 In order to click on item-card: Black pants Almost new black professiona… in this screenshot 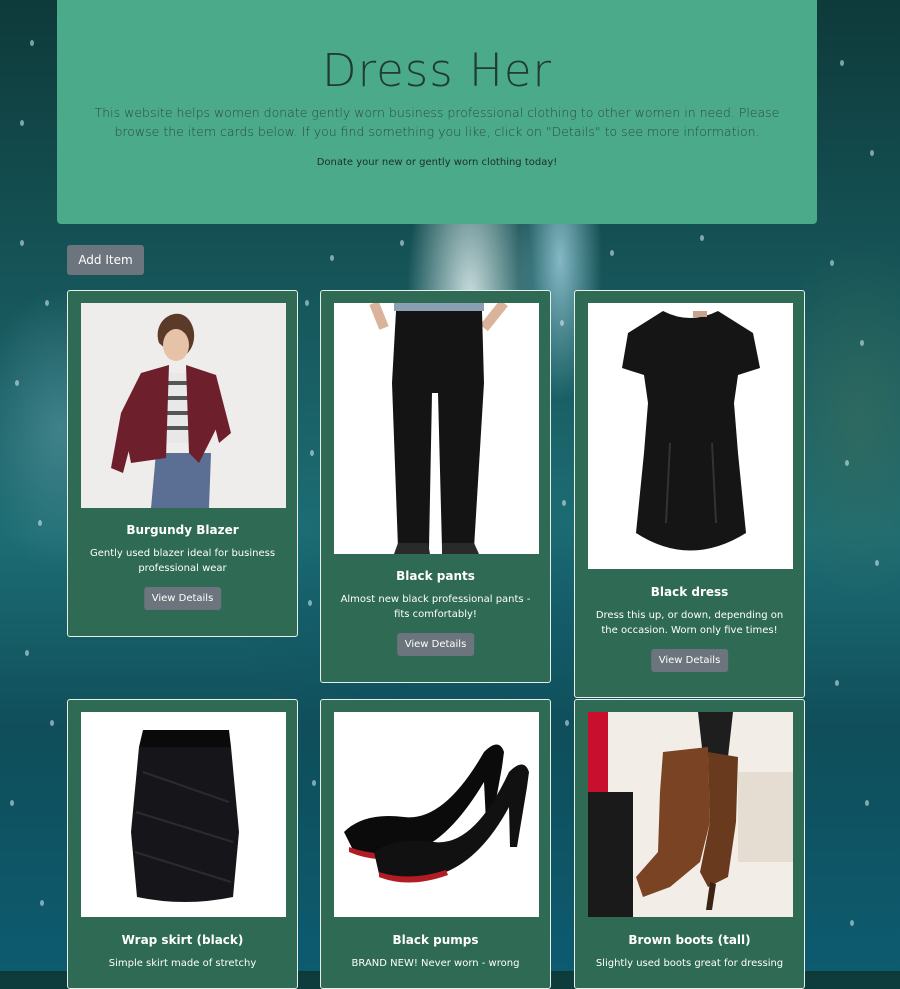, I will do `click(435, 486)`.